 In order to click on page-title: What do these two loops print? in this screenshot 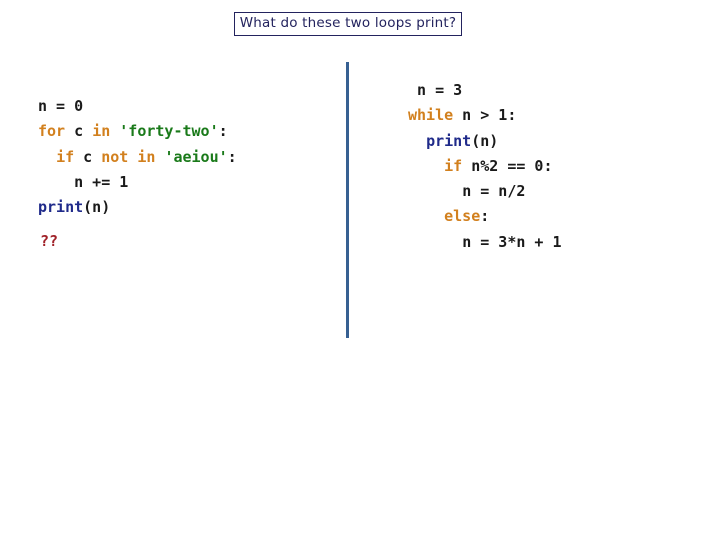, I will do `click(348, 23)`.